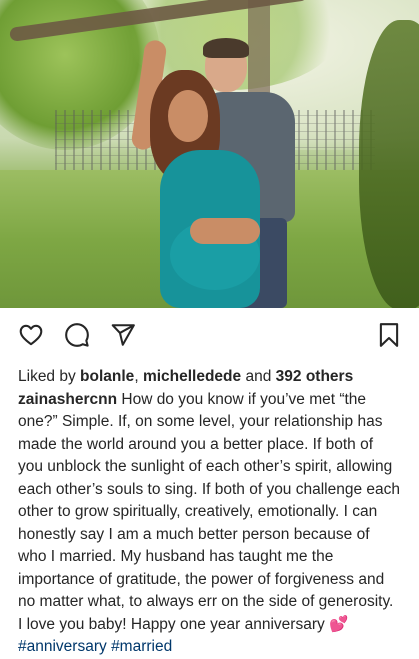 The height and width of the screenshot is (659, 419). What do you see at coordinates (389, 335) in the screenshot?
I see `bookmark-icon` at bounding box center [389, 335].